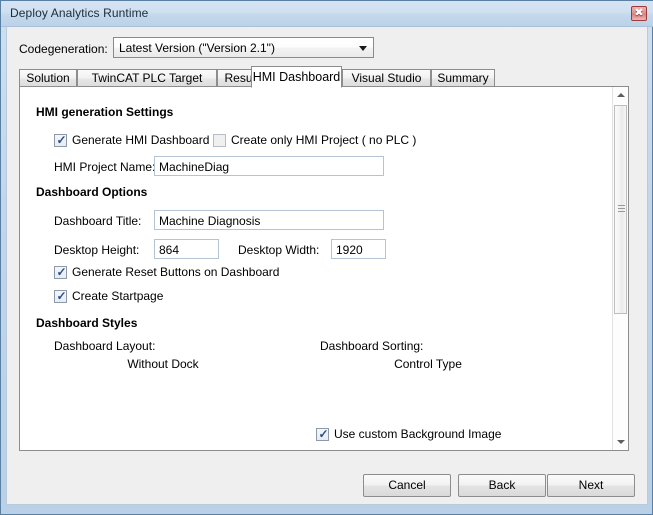 The width and height of the screenshot is (653, 515). I want to click on next-button: Next, so click(591, 485).